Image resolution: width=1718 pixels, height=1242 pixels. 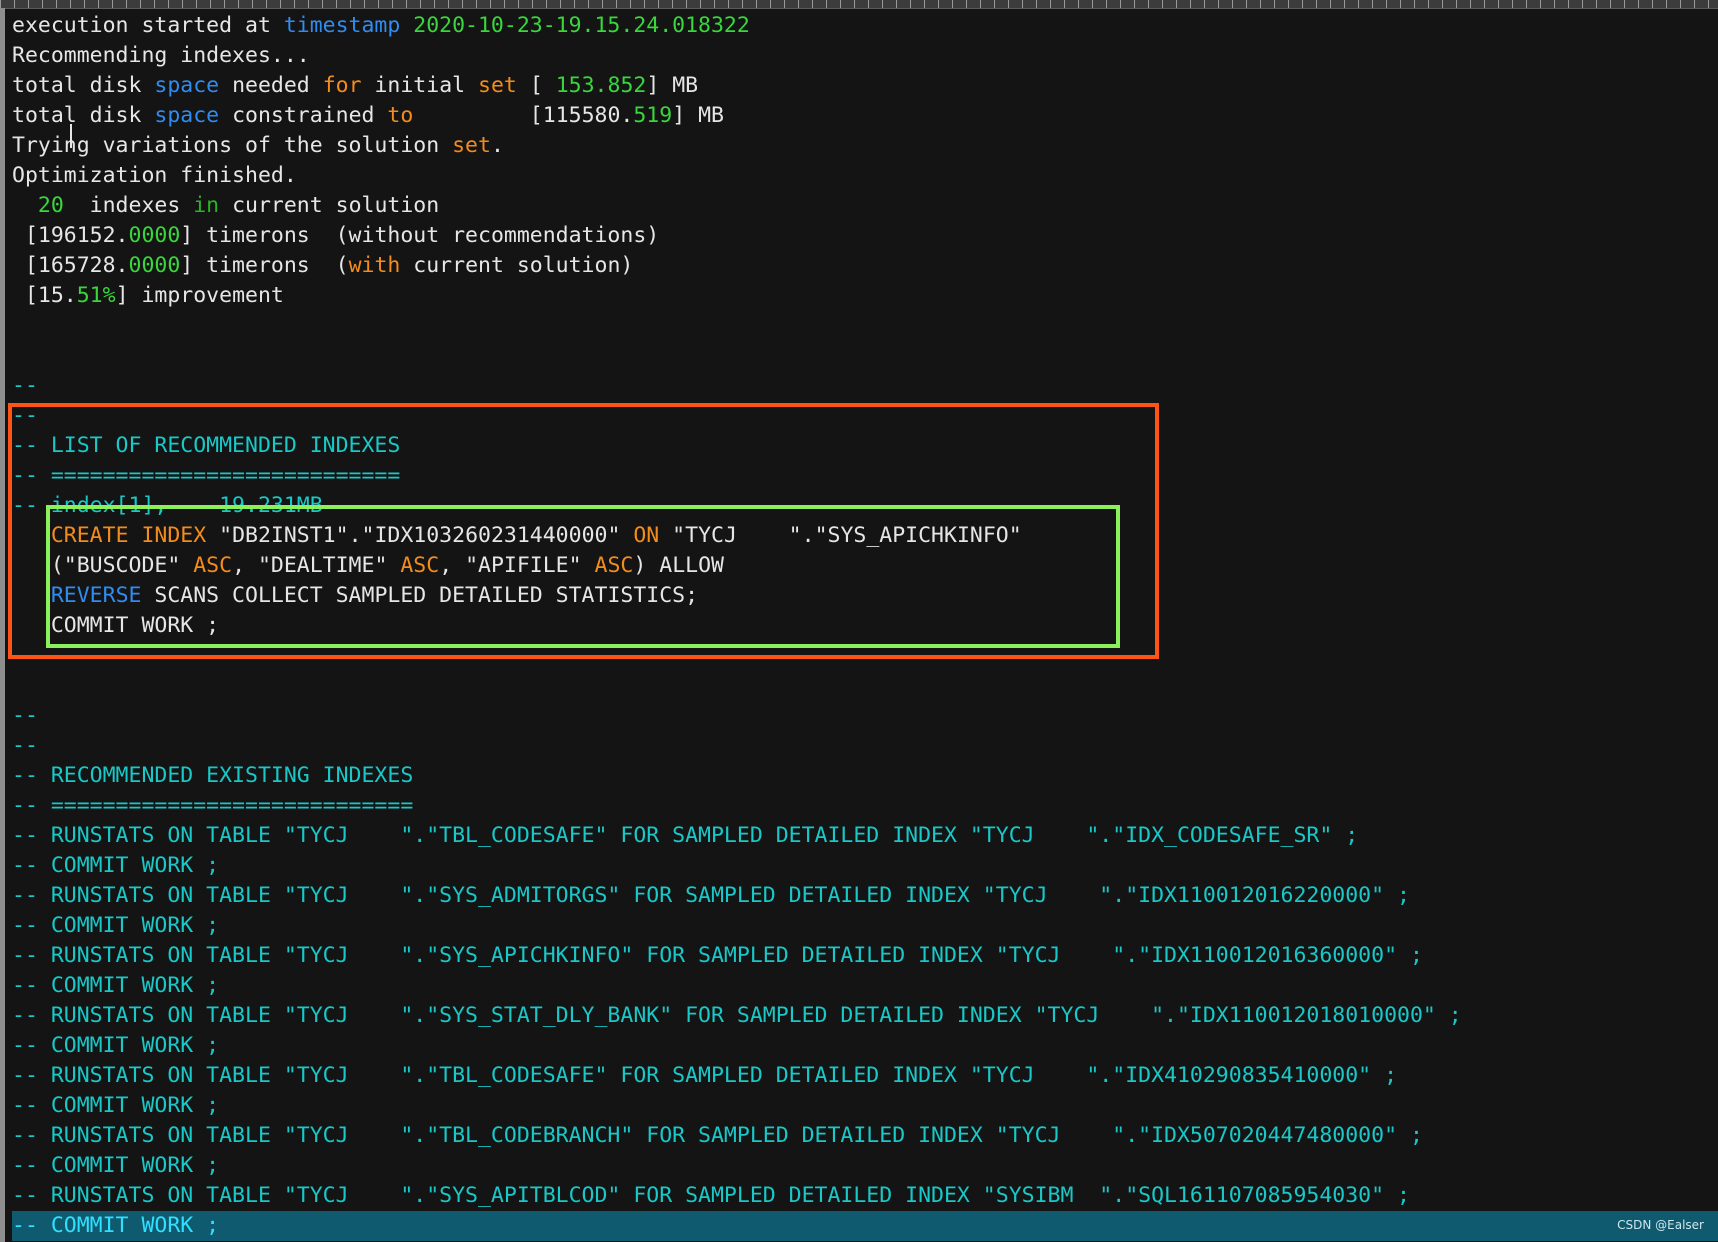 What do you see at coordinates (859, 4) in the screenshot?
I see `window-top-ruler` at bounding box center [859, 4].